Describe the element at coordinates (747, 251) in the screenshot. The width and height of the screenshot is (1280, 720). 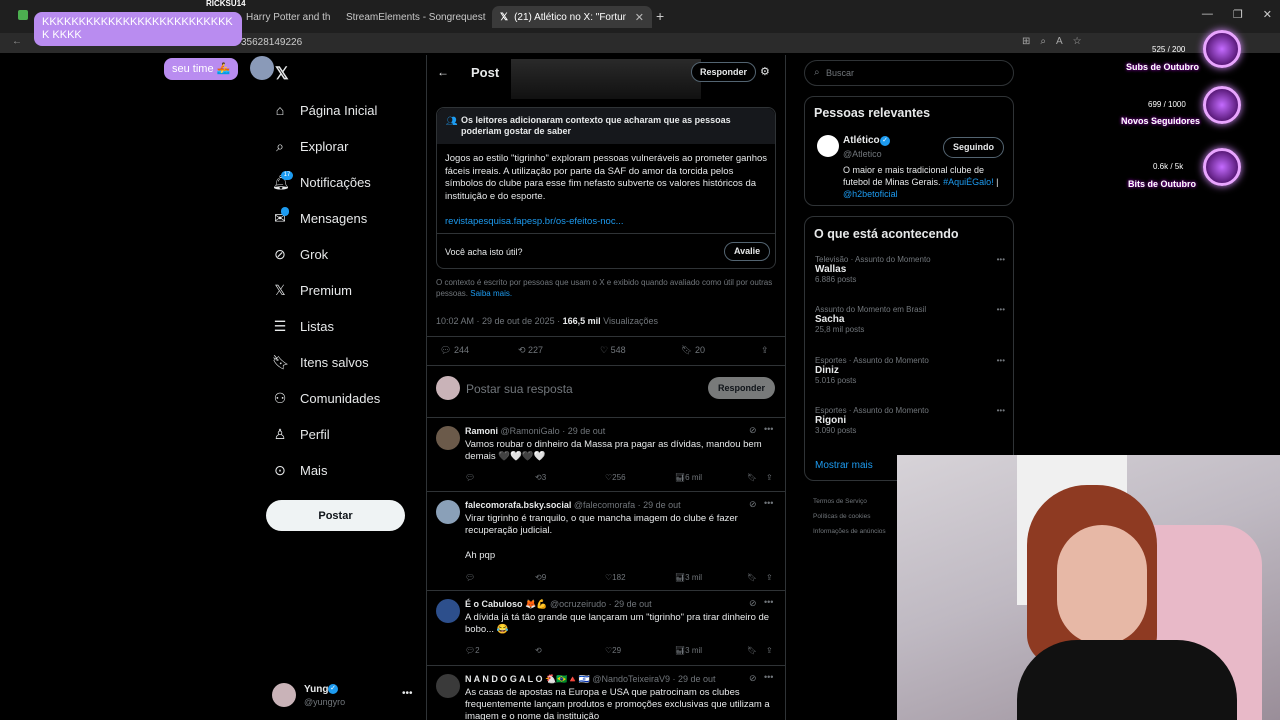
I see `rate-button: Avalie` at that location.